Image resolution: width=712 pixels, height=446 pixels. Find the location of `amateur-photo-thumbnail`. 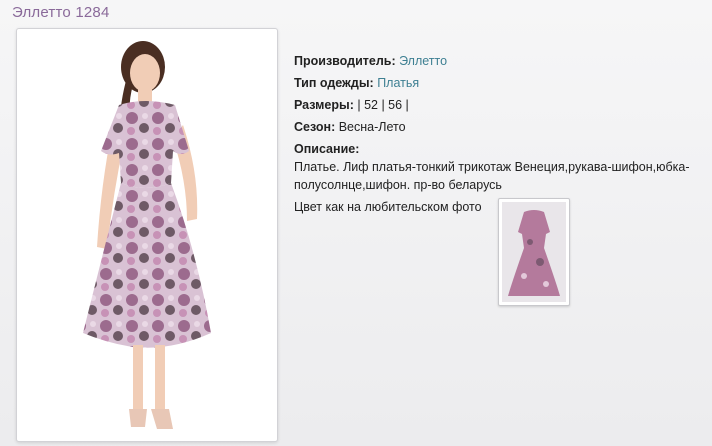

amateur-photo-thumbnail is located at coordinates (534, 252).